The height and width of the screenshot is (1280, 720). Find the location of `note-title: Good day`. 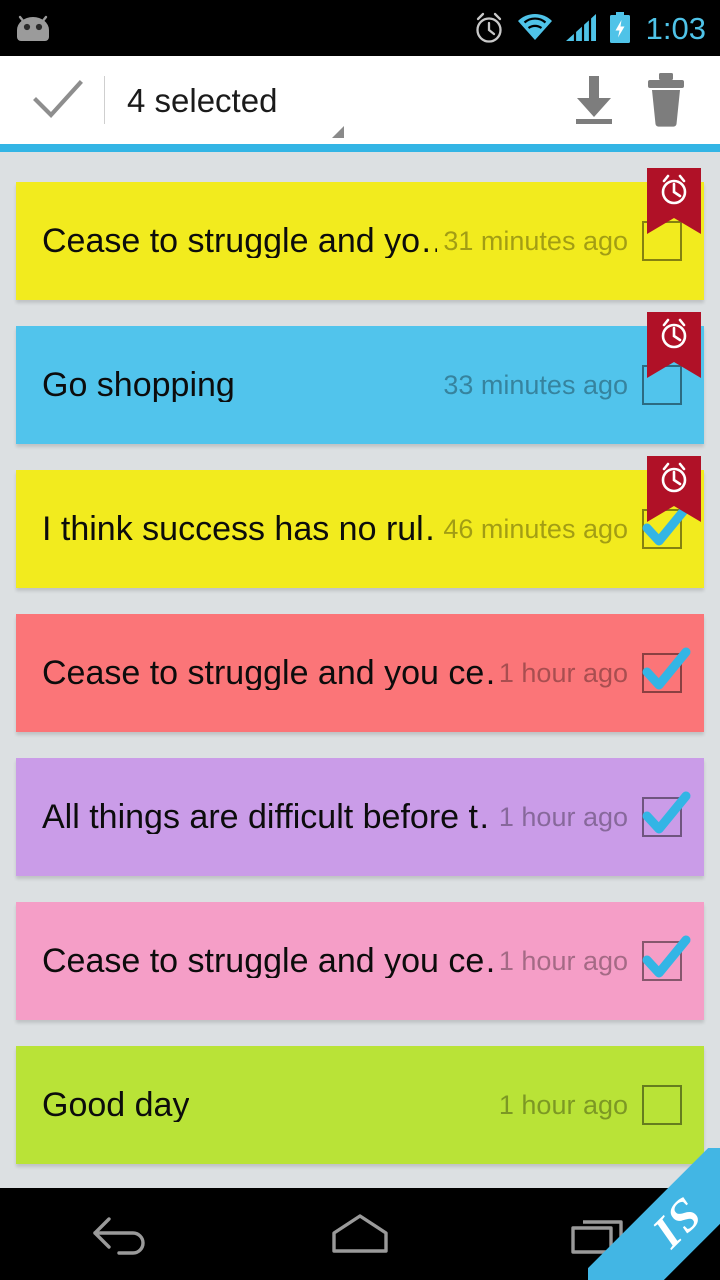

note-title: Good day is located at coordinates (116, 1105).